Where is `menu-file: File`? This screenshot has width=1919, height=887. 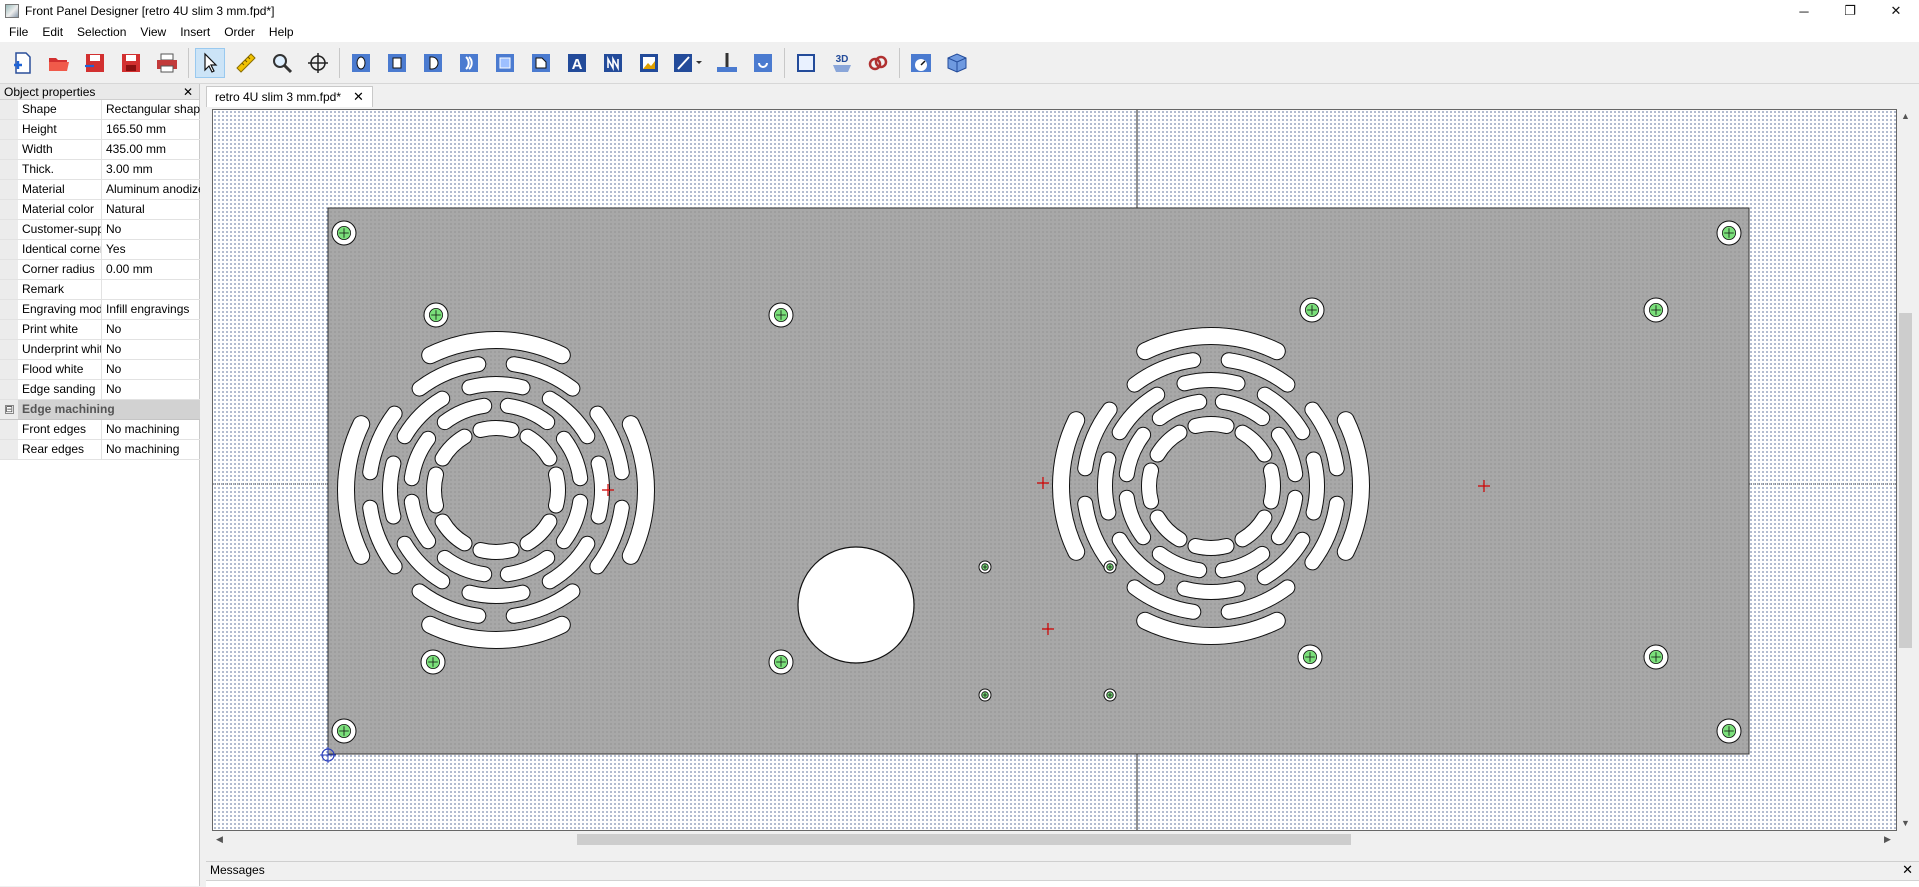
menu-file: File is located at coordinates (18, 32).